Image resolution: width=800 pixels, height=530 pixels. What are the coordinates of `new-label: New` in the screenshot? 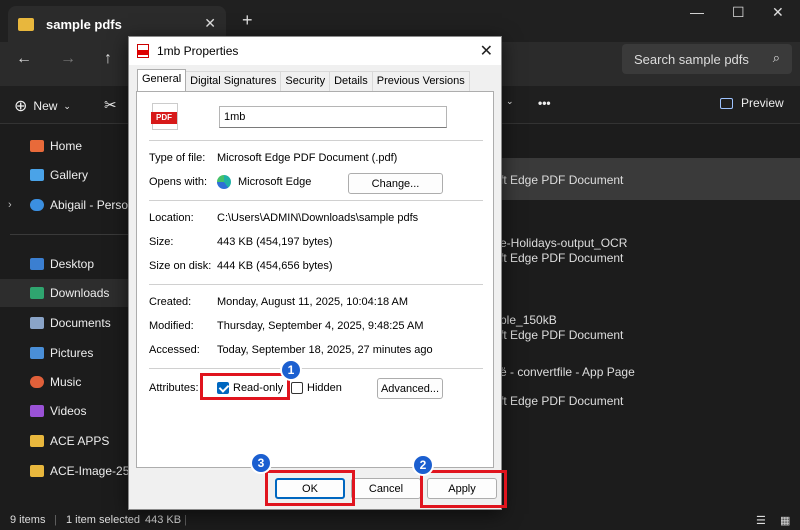 It's located at (45, 106).